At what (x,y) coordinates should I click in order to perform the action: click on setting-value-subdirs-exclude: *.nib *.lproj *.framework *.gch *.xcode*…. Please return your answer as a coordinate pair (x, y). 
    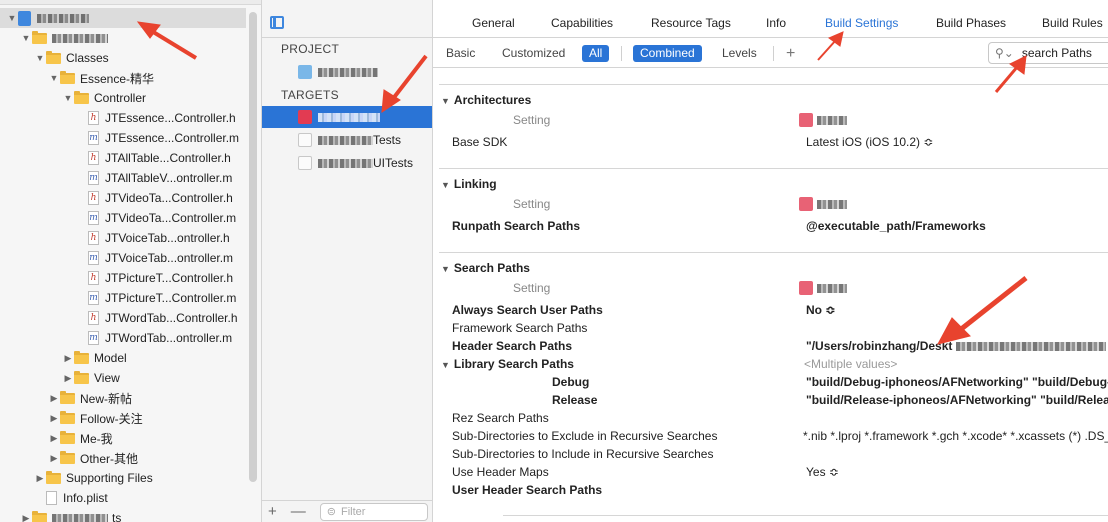
    Looking at the image, I should click on (955, 436).